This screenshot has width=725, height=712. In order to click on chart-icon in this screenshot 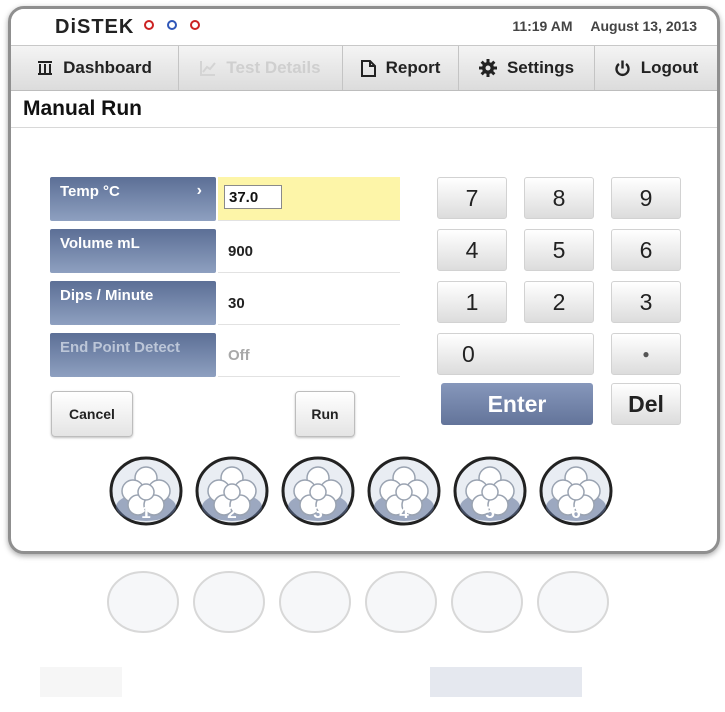, I will do `click(208, 68)`.